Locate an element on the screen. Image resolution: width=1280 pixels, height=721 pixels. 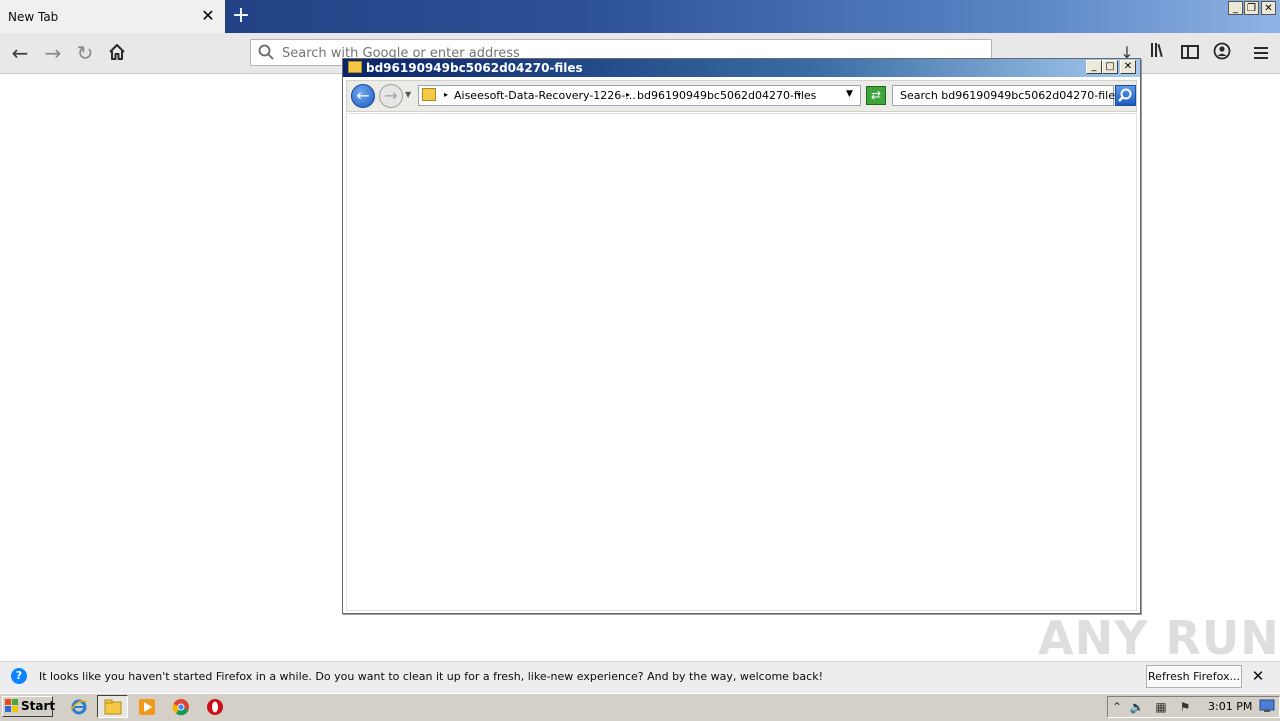
opera-icon is located at coordinates (215, 707).